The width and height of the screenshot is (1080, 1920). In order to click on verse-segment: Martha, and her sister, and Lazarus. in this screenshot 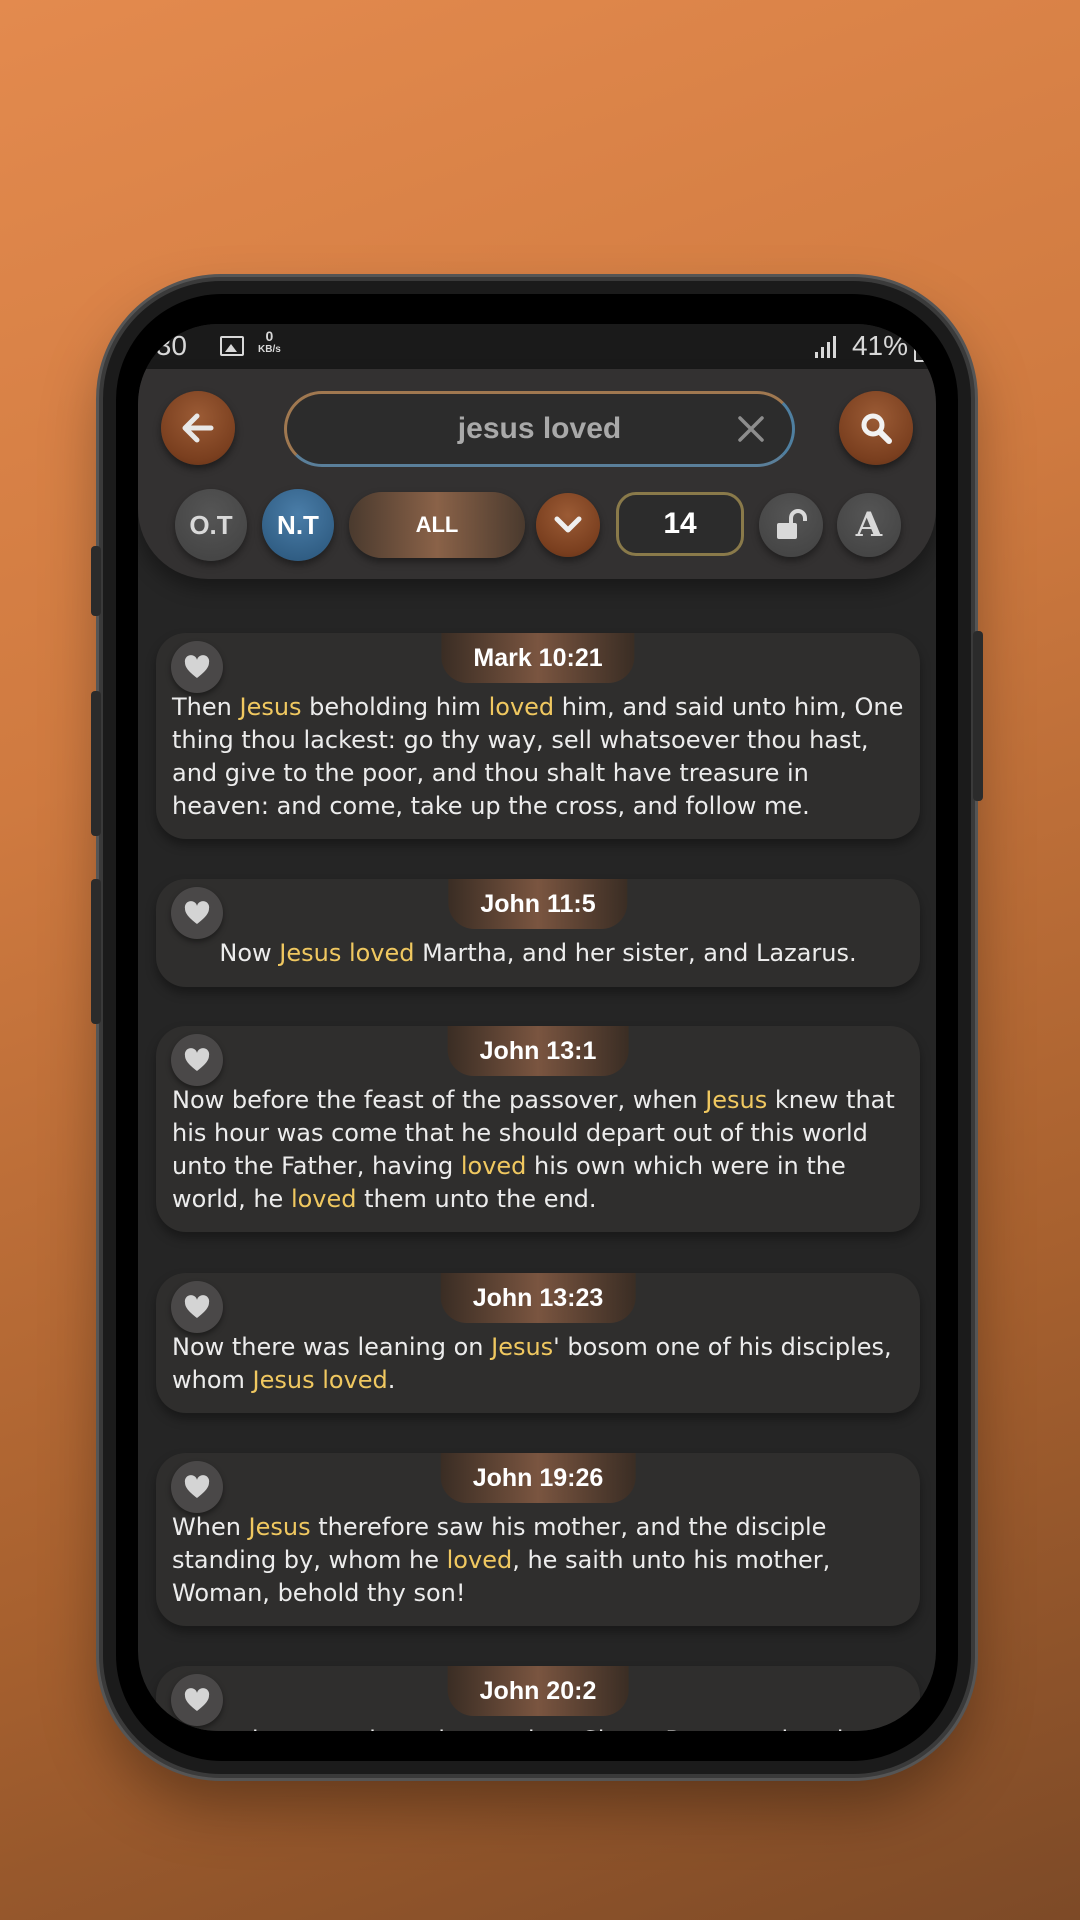, I will do `click(635, 953)`.